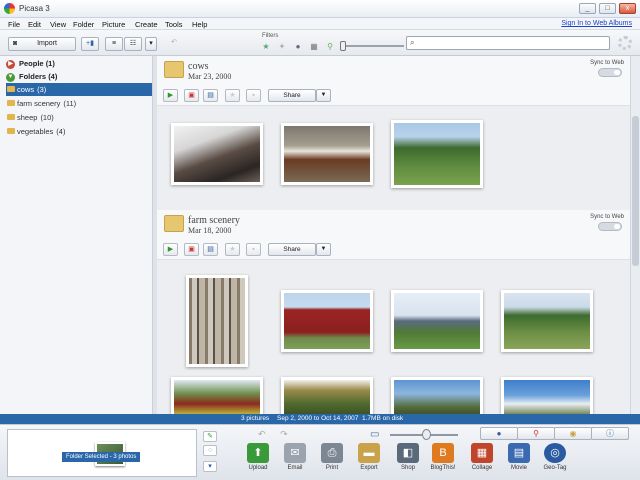  What do you see at coordinates (555, 457) in the screenshot?
I see `geotag-button: ◎ Geo-Tag` at bounding box center [555, 457].